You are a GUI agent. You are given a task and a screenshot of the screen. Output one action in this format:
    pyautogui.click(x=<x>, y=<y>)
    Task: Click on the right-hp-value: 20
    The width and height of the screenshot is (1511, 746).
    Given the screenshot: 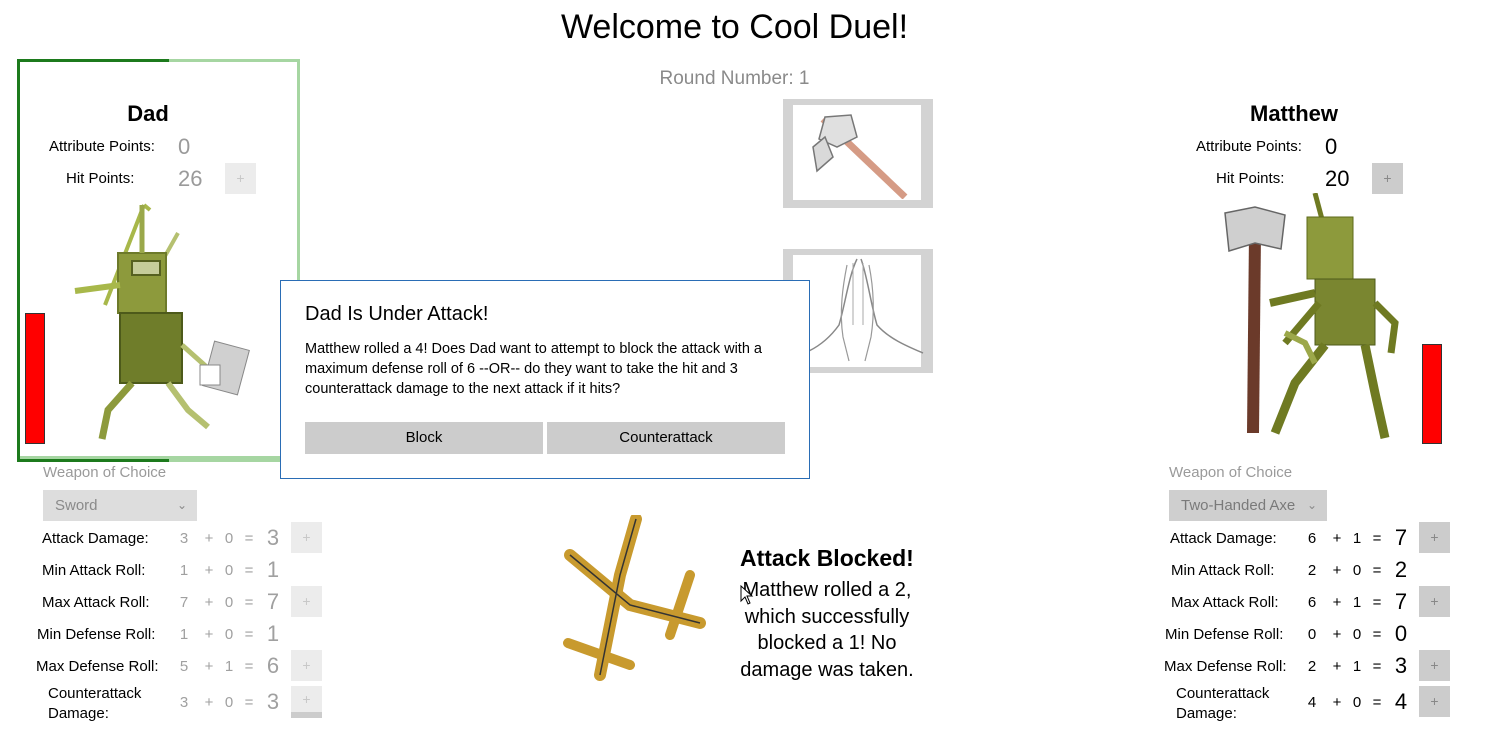 What is the action you would take?
    pyautogui.click(x=1337, y=178)
    